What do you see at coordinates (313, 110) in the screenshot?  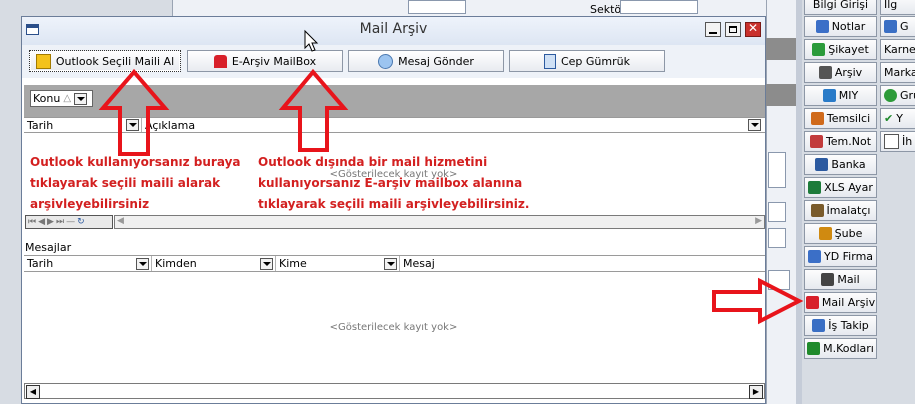 I see `up-arrow-earsiv` at bounding box center [313, 110].